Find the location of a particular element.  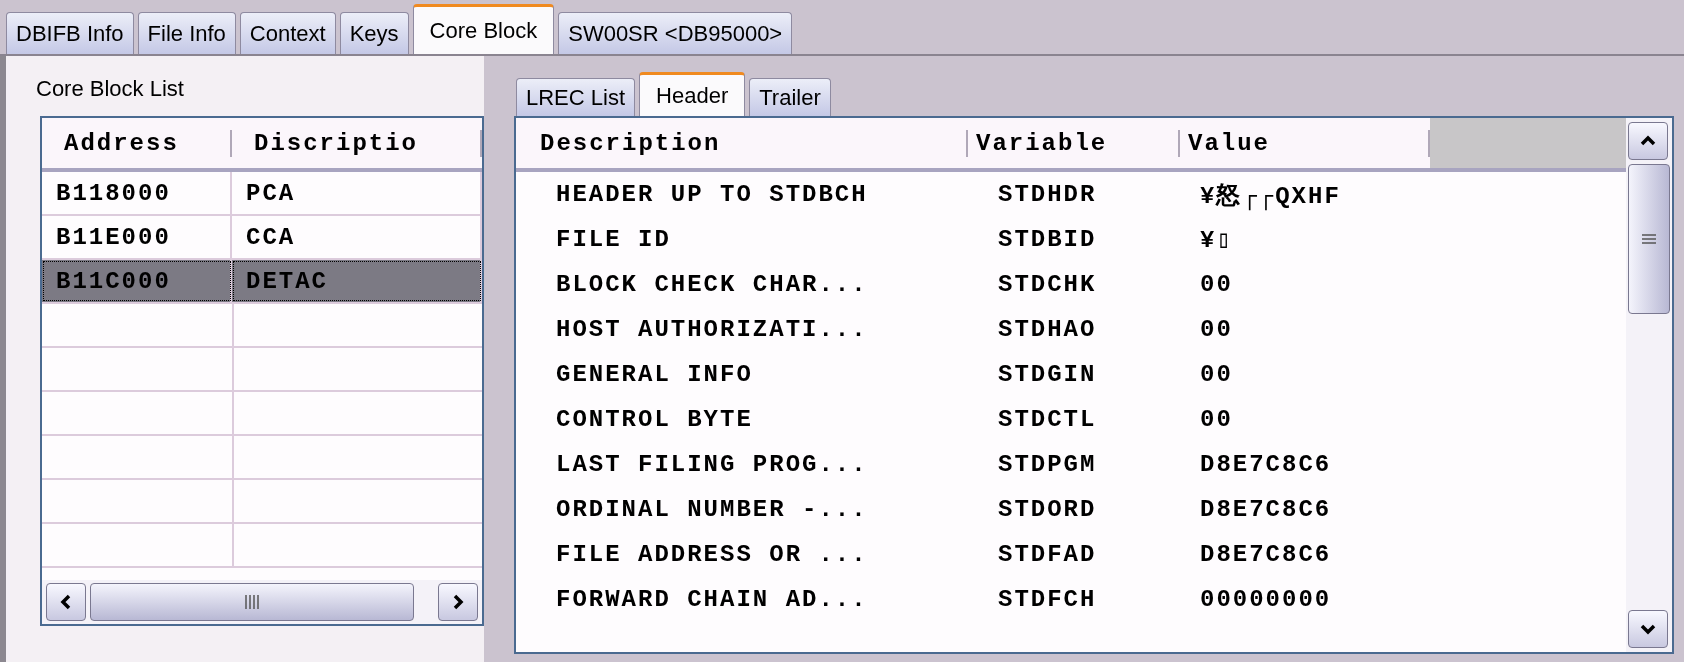

table-cell: B11E000 is located at coordinates (113, 237).